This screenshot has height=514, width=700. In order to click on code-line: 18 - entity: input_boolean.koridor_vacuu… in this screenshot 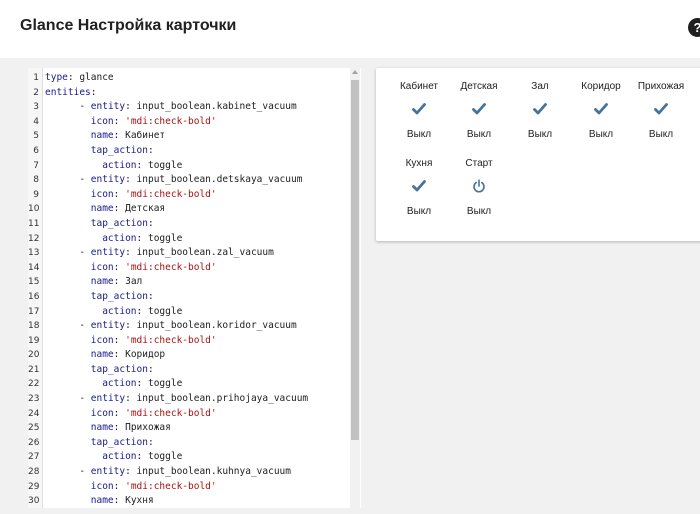, I will do `click(189, 326)`.